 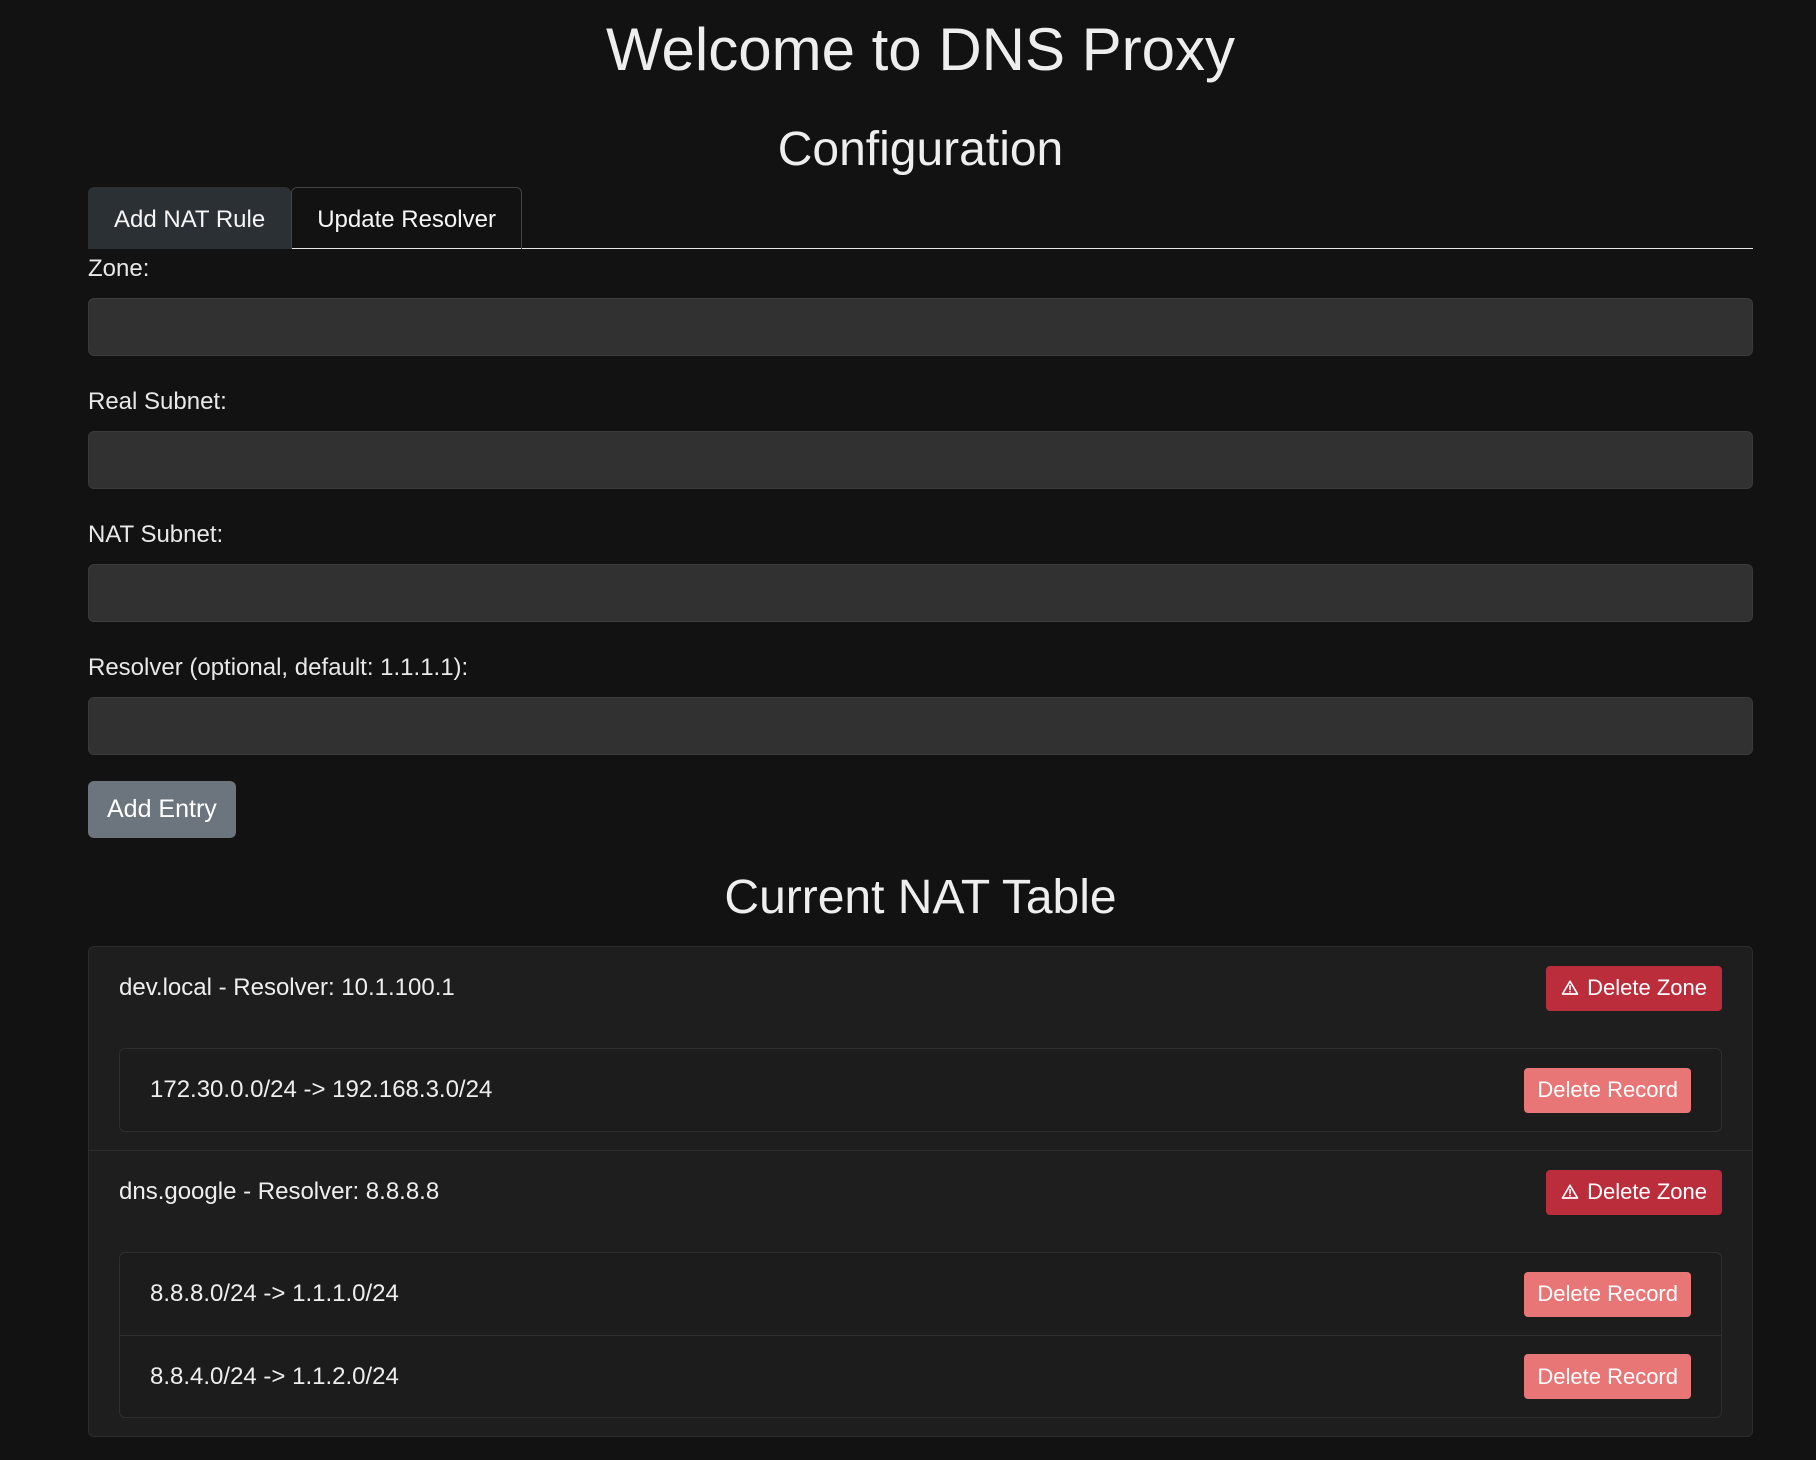 I want to click on resolver-label: Resolver (optional, default: 1.1.1.1):, so click(x=278, y=667).